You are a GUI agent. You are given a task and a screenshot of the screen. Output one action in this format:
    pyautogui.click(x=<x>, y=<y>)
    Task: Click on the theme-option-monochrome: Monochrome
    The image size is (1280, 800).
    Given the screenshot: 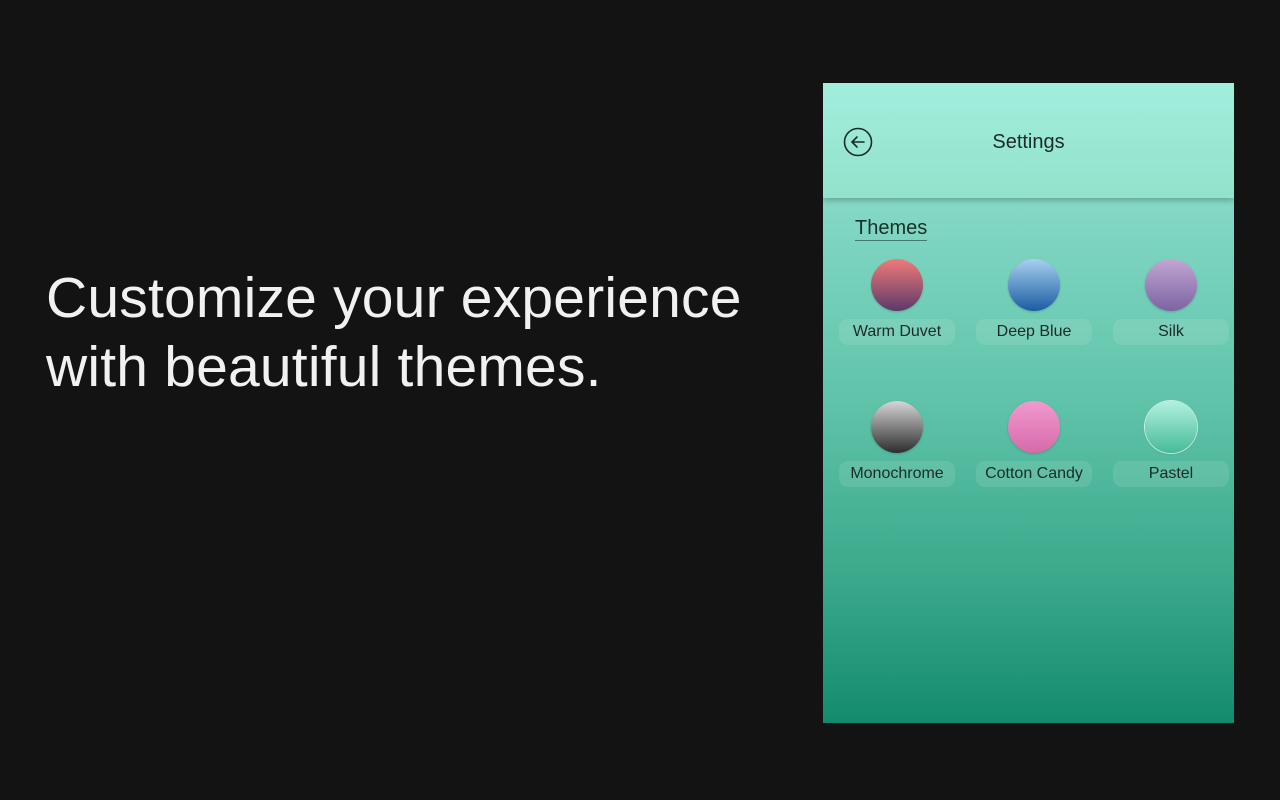 What is the action you would take?
    pyautogui.click(x=897, y=449)
    